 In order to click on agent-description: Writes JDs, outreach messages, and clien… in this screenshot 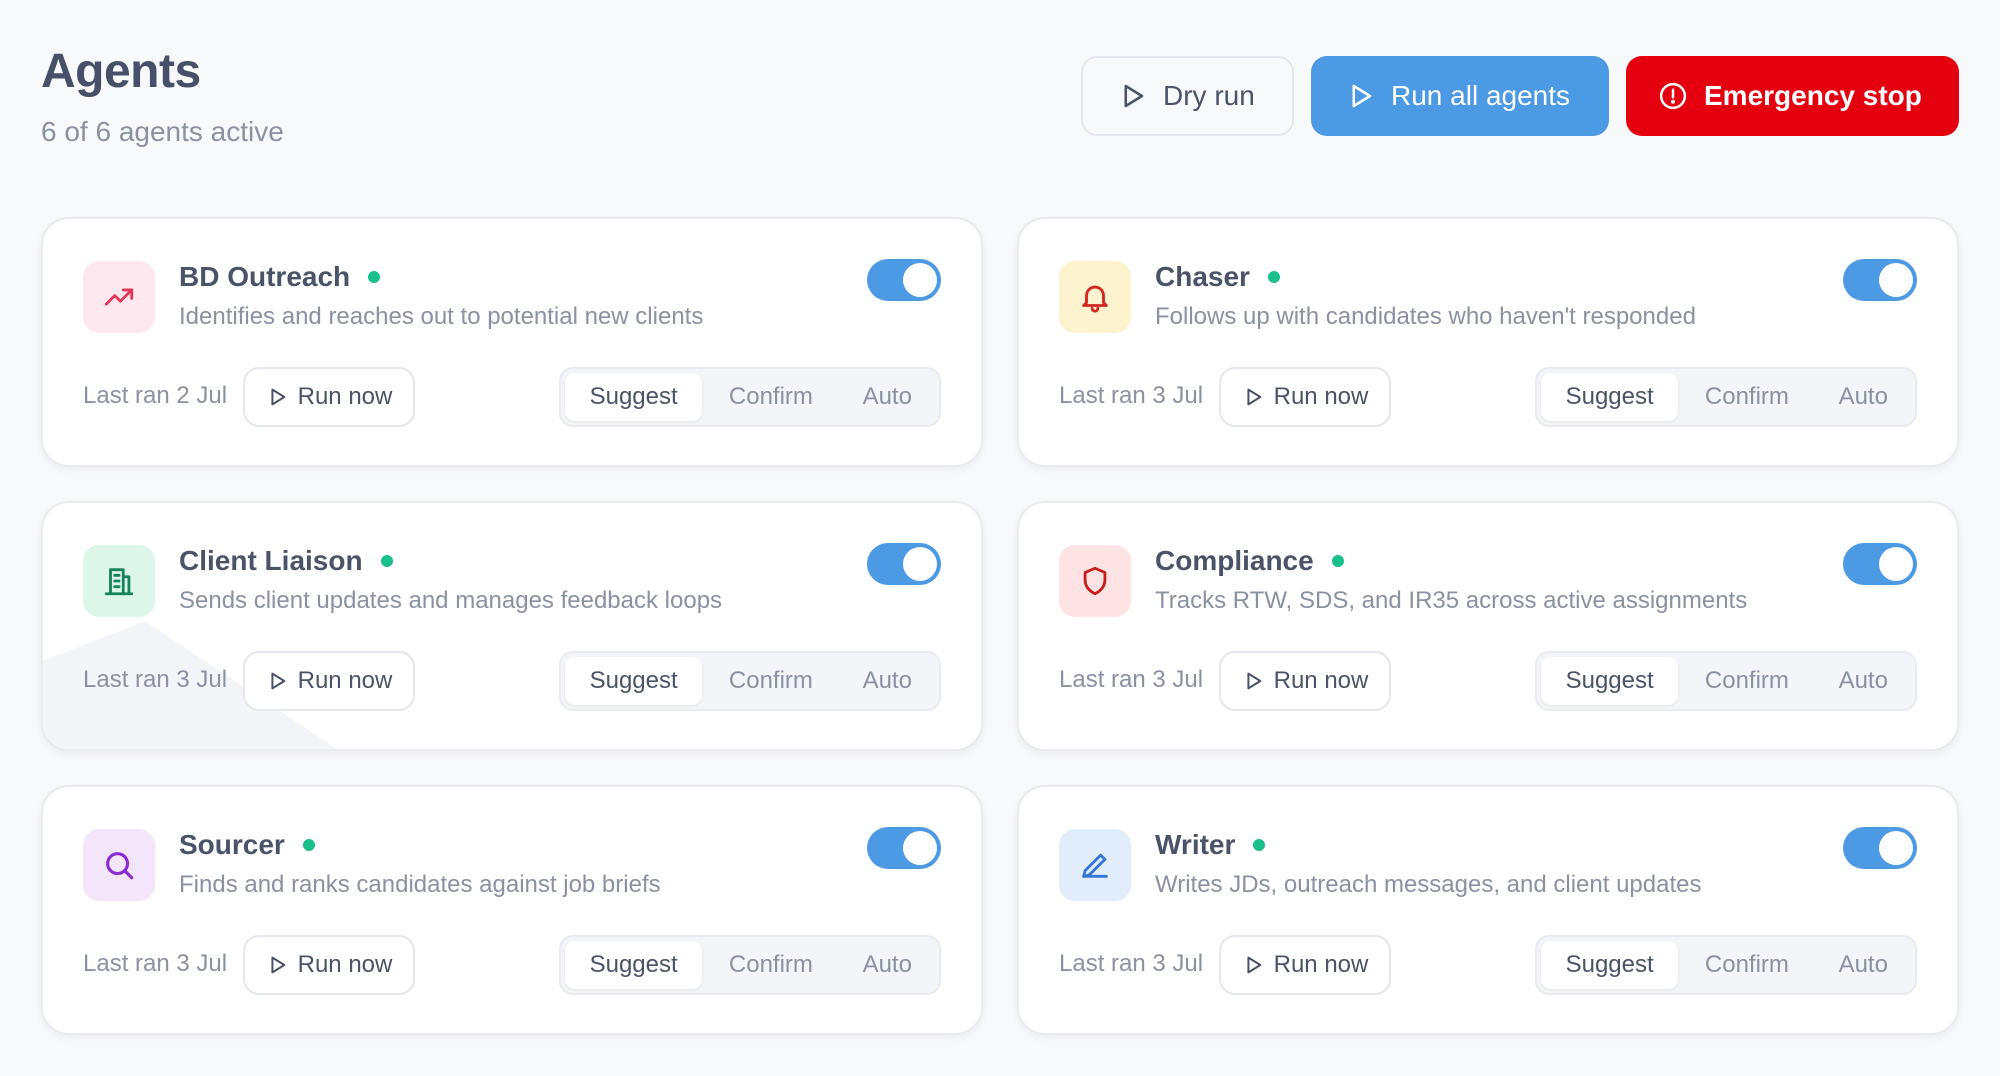, I will do `click(1428, 884)`.